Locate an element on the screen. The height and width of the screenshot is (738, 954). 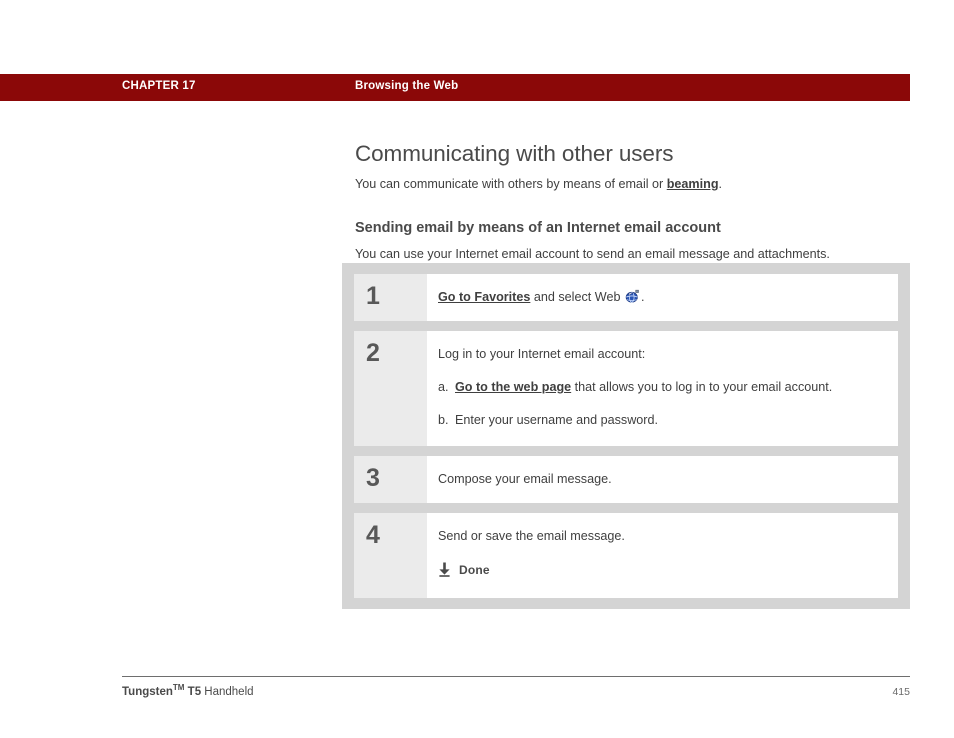
step-1-end: . is located at coordinates (642, 297).